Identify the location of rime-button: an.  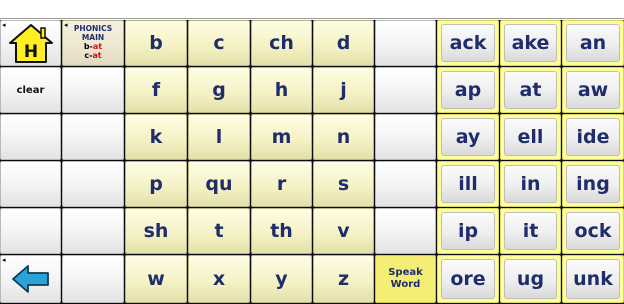
(593, 43).